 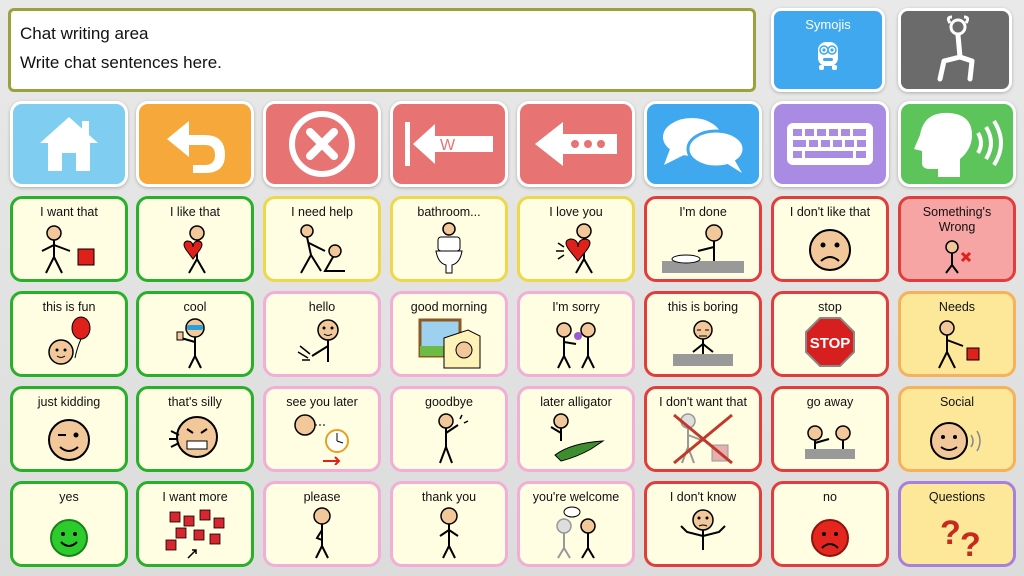 I want to click on cell-label: good morning, so click(x=449, y=307).